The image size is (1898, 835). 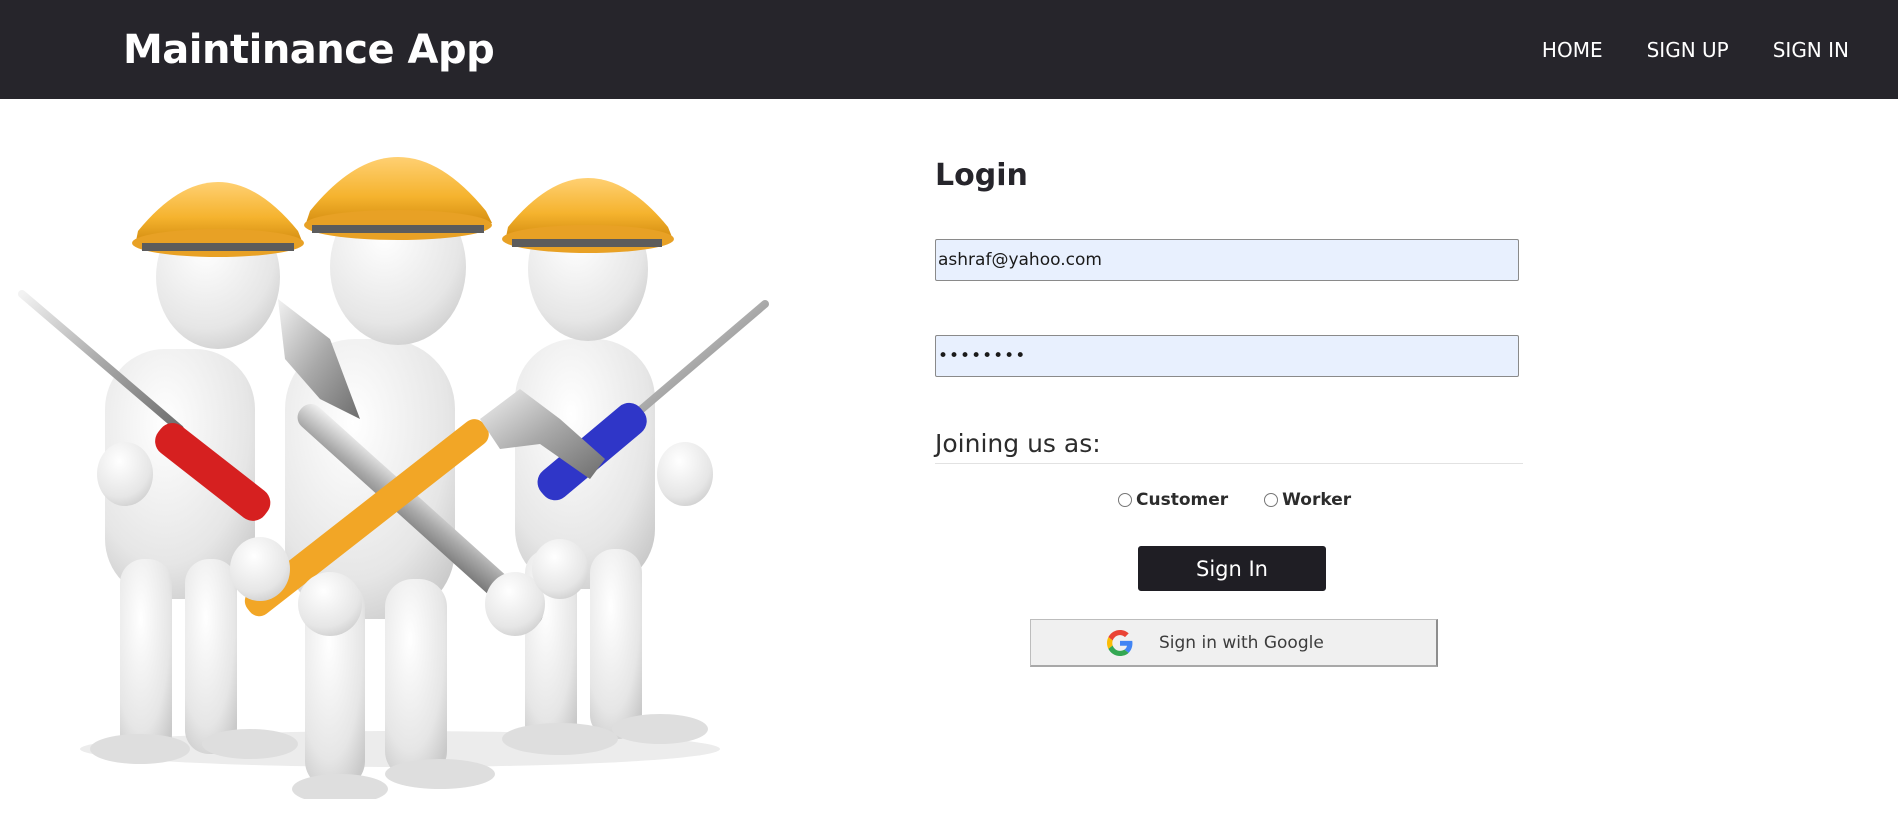 I want to click on worker-label: Worker, so click(x=1317, y=500).